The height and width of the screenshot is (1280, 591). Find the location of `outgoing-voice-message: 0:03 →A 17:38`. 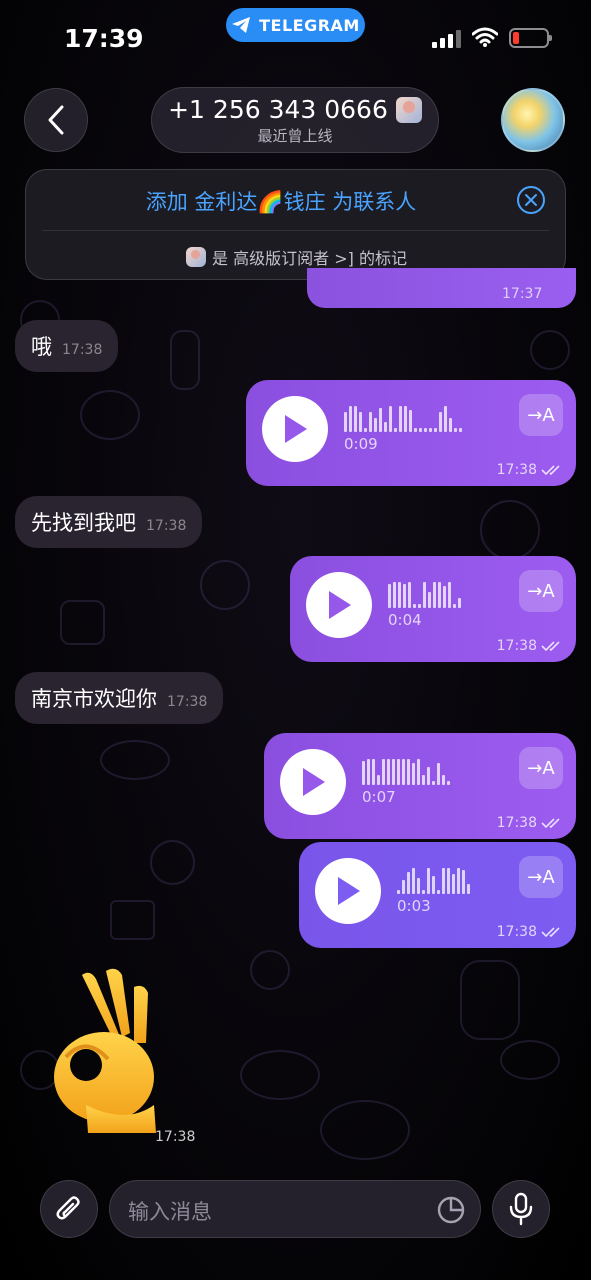

outgoing-voice-message: 0:03 →A 17:38 is located at coordinates (437, 895).